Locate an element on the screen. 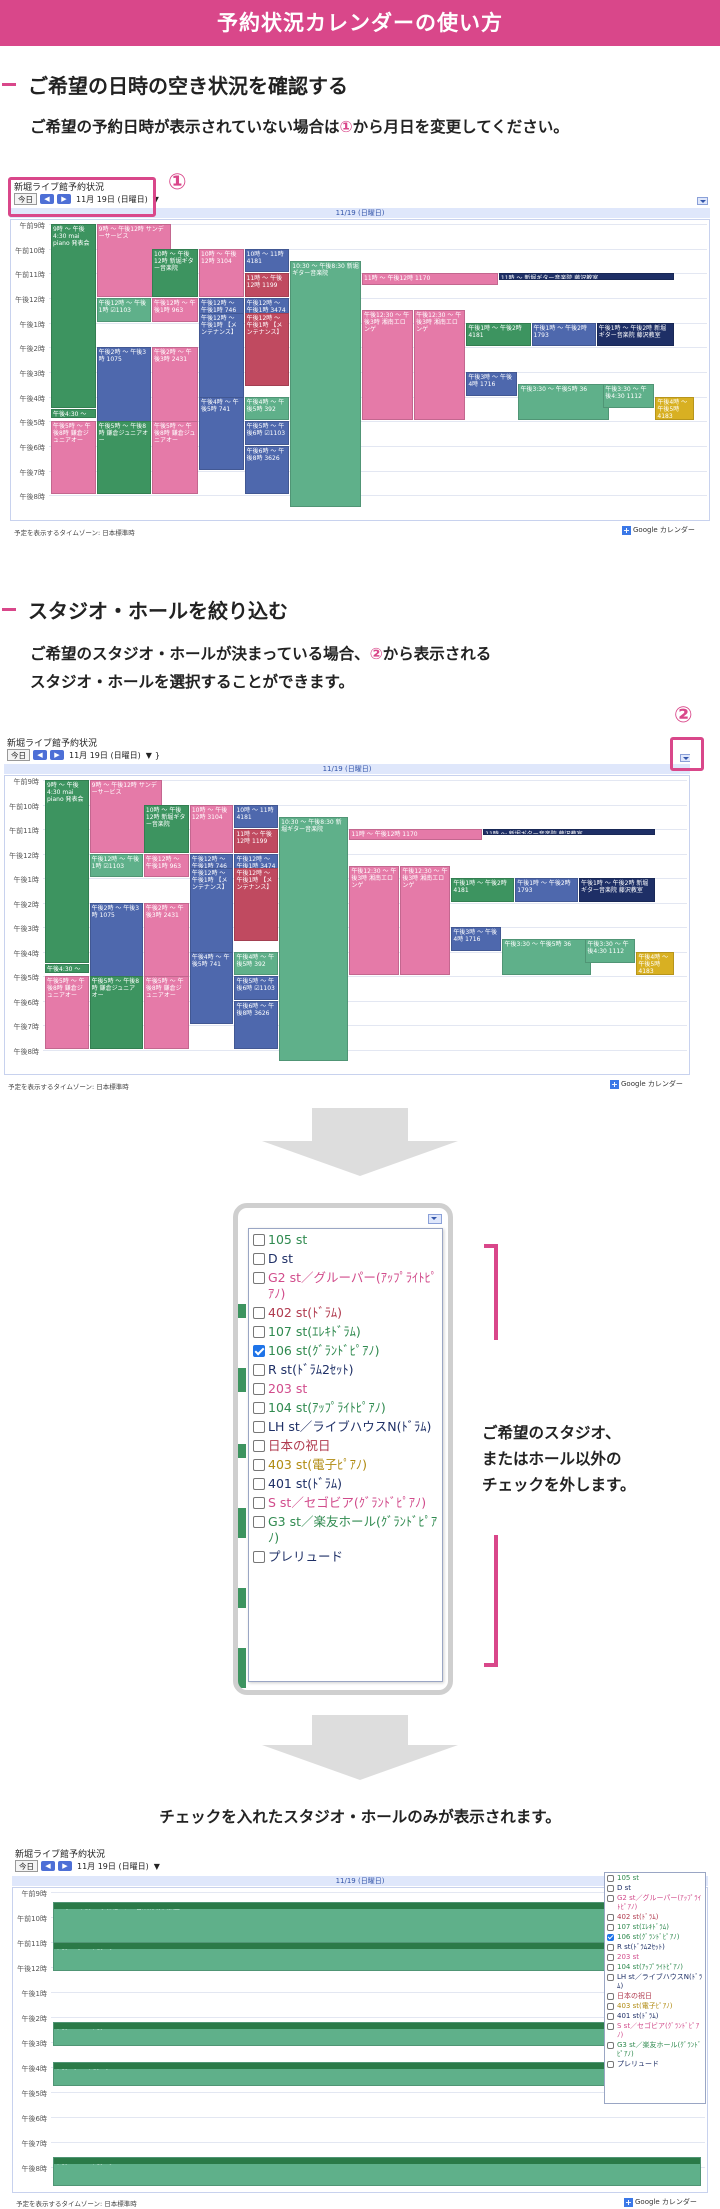 Image resolution: width=720 pixels, height=2209 pixels. calendar-event: 11時 ～ 午後12時 1170 is located at coordinates (416, 835).